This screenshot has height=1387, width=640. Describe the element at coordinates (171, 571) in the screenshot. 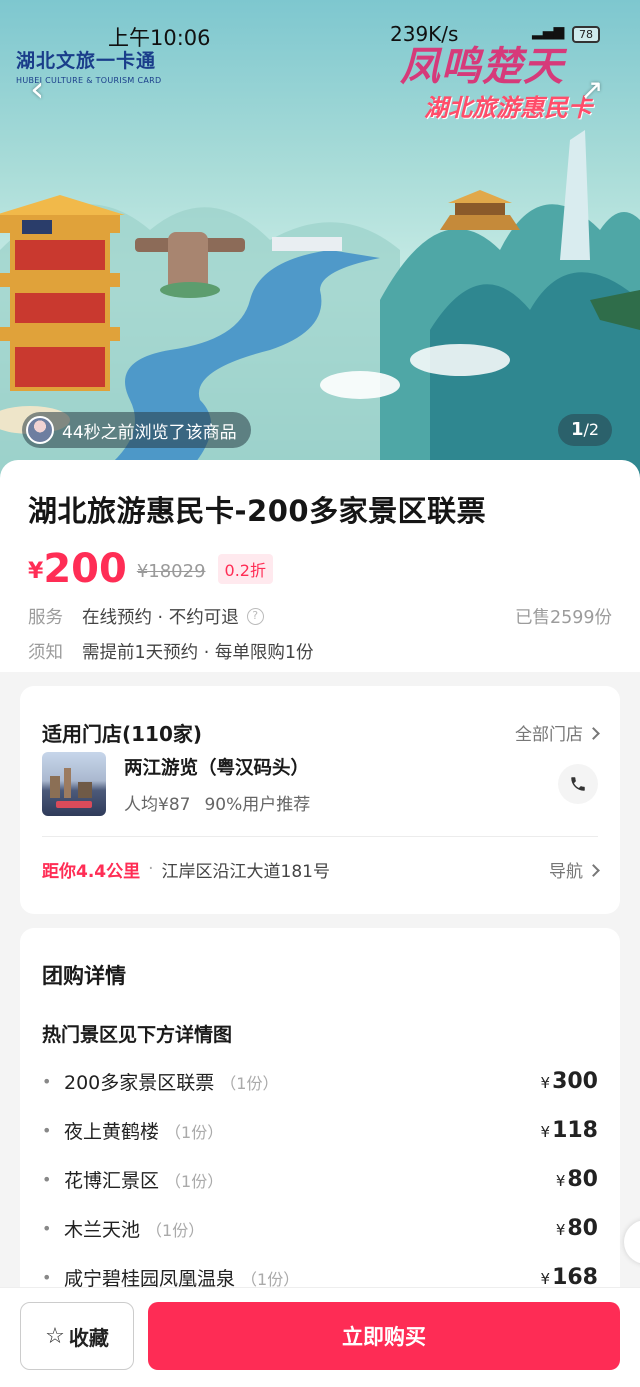

I see `original-price: ¥18029` at that location.